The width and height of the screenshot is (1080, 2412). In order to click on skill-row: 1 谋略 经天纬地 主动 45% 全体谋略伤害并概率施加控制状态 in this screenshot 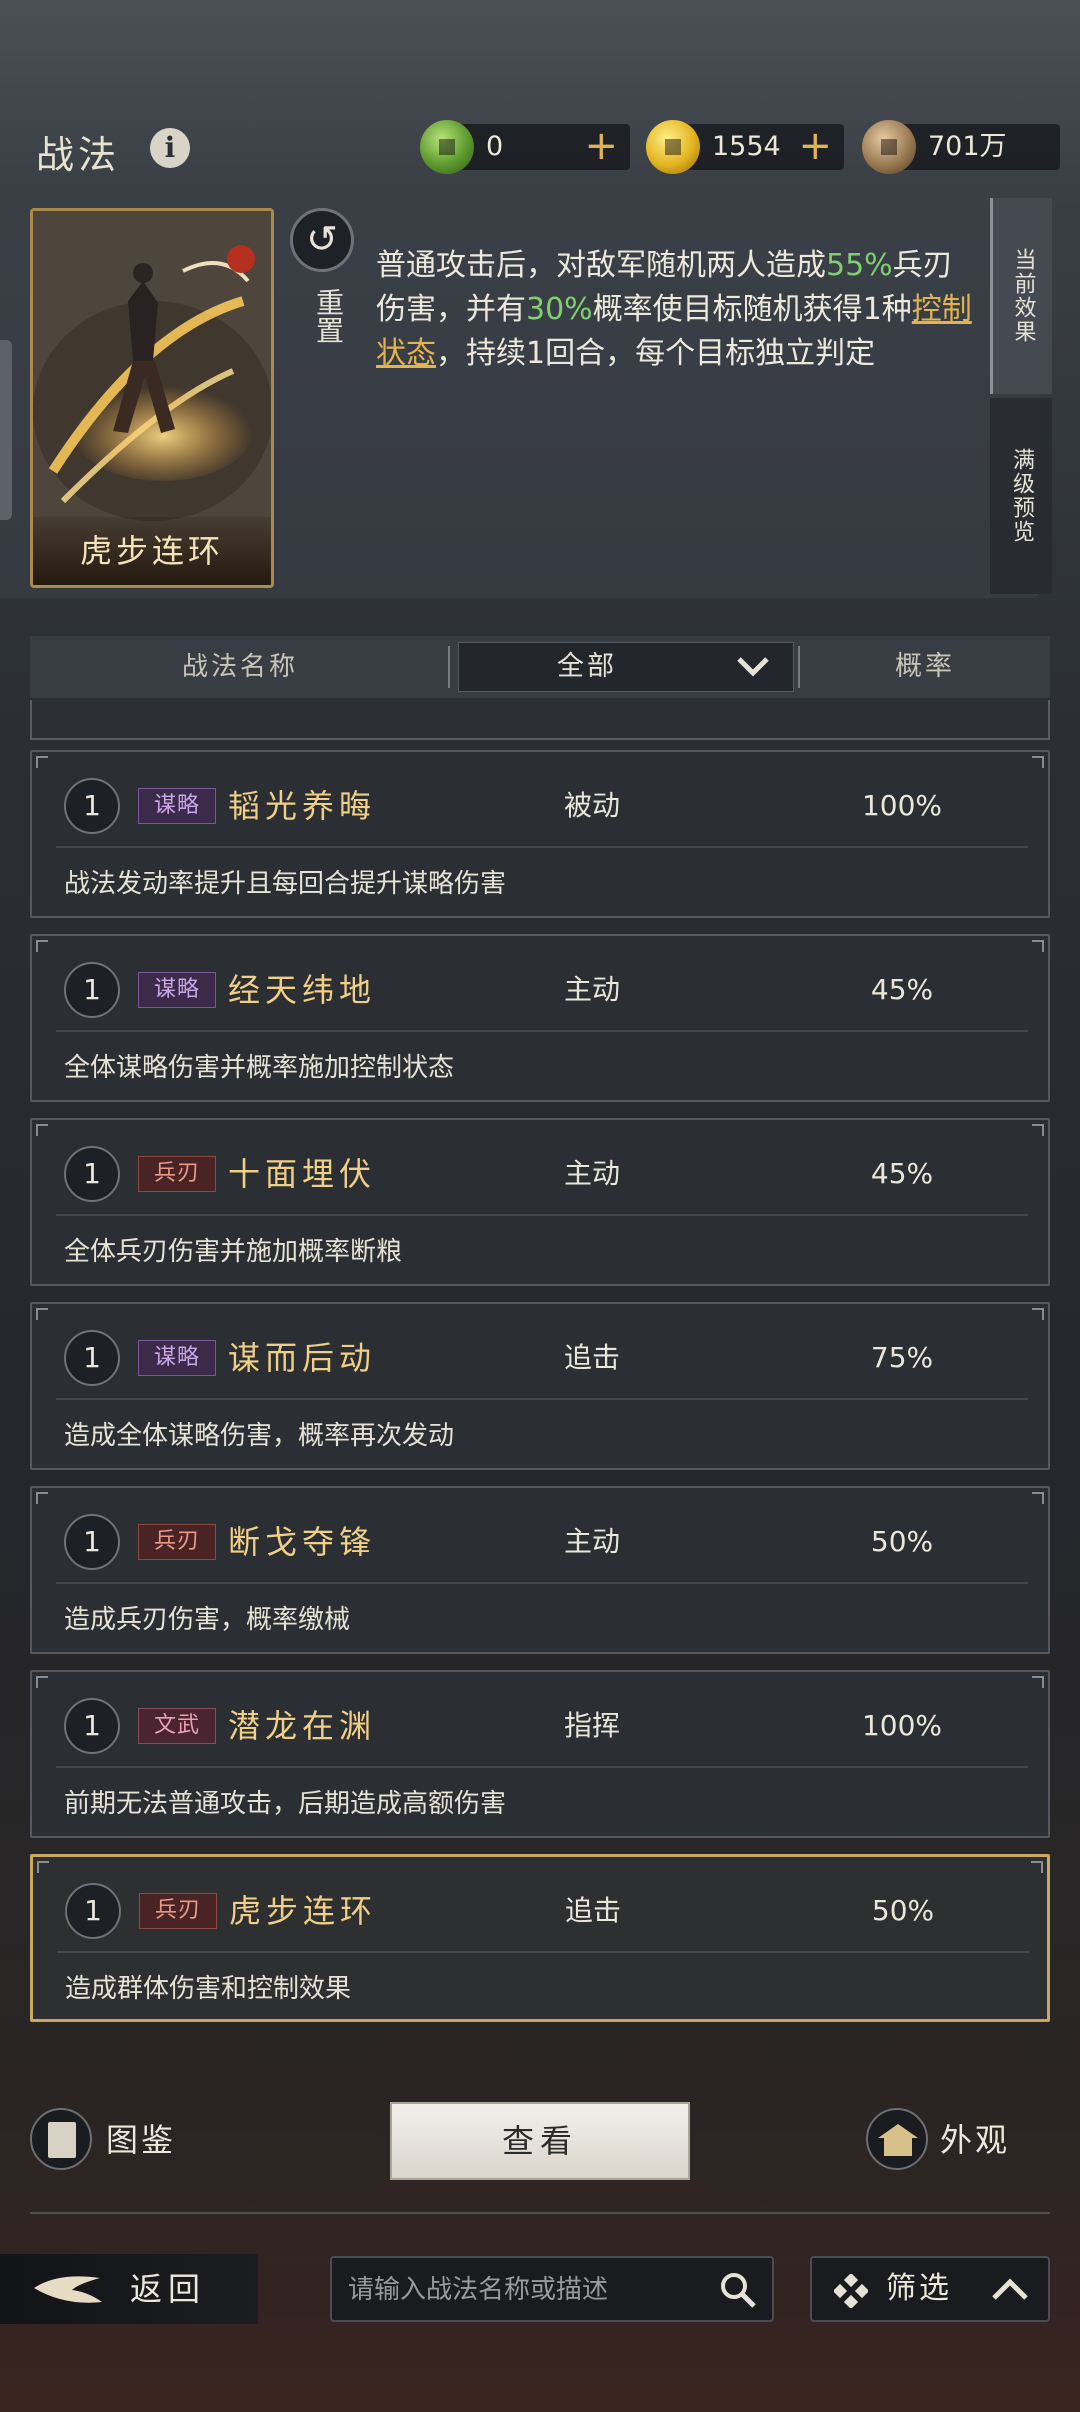, I will do `click(540, 1018)`.